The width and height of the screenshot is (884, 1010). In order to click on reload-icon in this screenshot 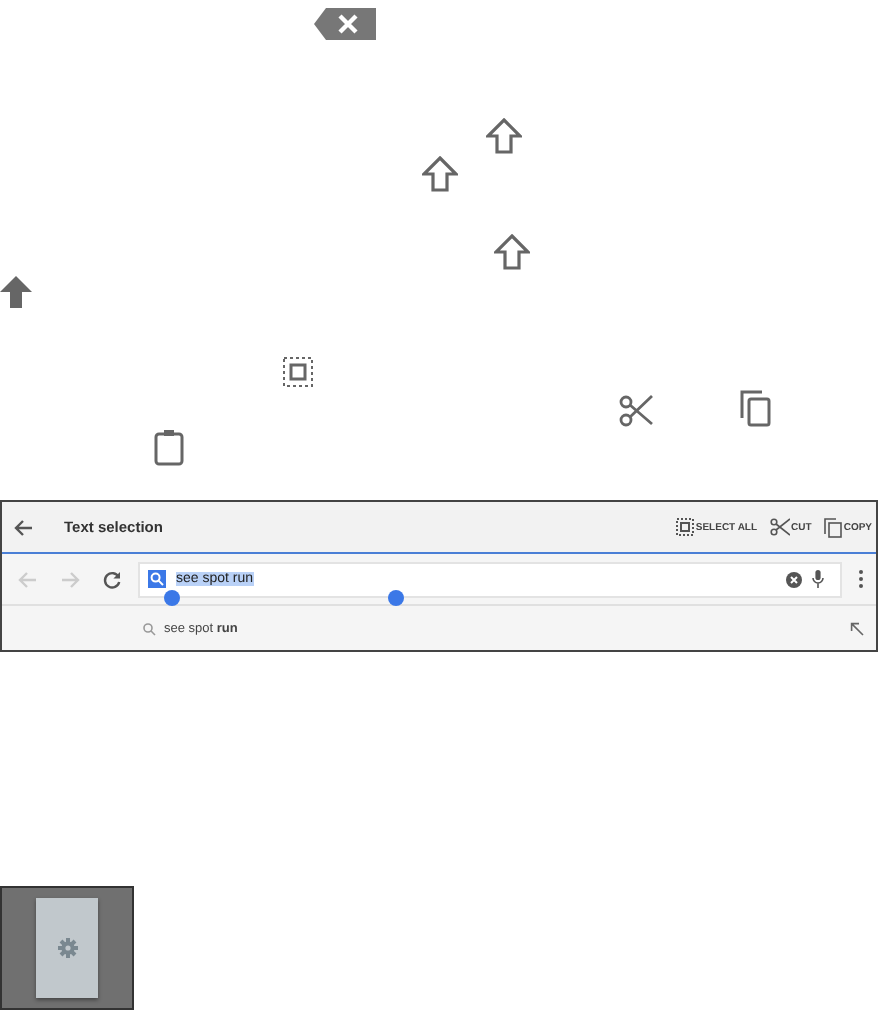, I will do `click(112, 579)`.